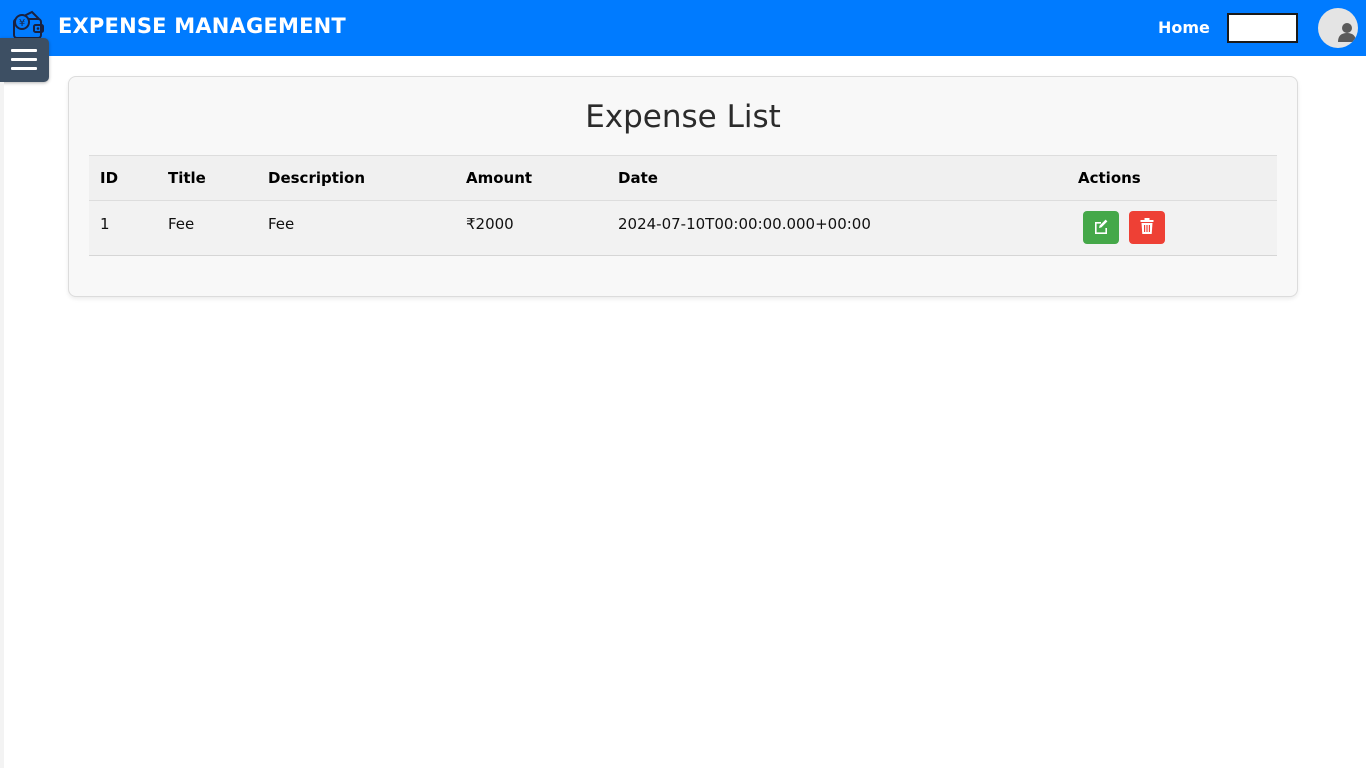 The image size is (1366, 768). What do you see at coordinates (317, 178) in the screenshot?
I see `column-header-description: Description` at bounding box center [317, 178].